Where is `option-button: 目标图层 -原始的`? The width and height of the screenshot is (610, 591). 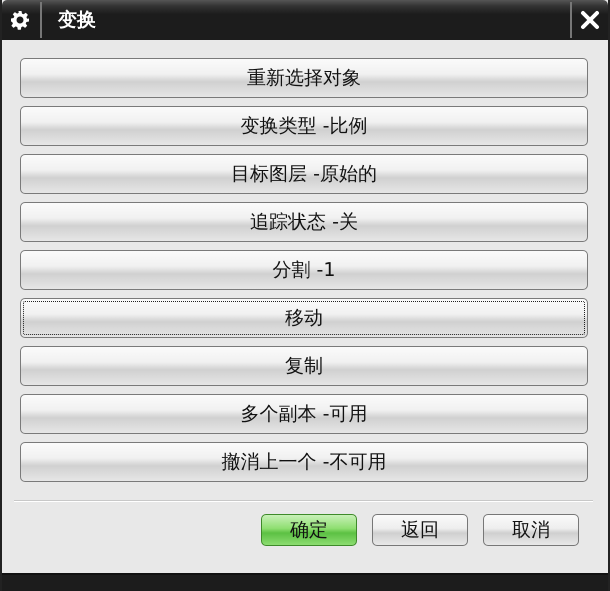
option-button: 目标图层 -原始的 is located at coordinates (304, 174).